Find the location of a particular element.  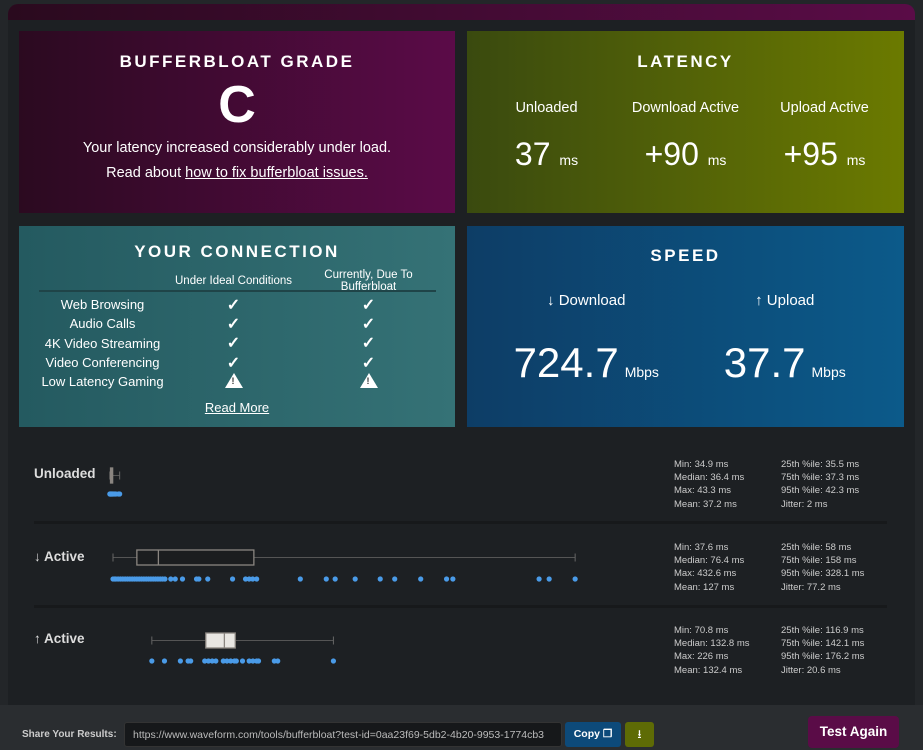

upload-speed: ↑ Upload 37.7 Mbps is located at coordinates (785, 339).